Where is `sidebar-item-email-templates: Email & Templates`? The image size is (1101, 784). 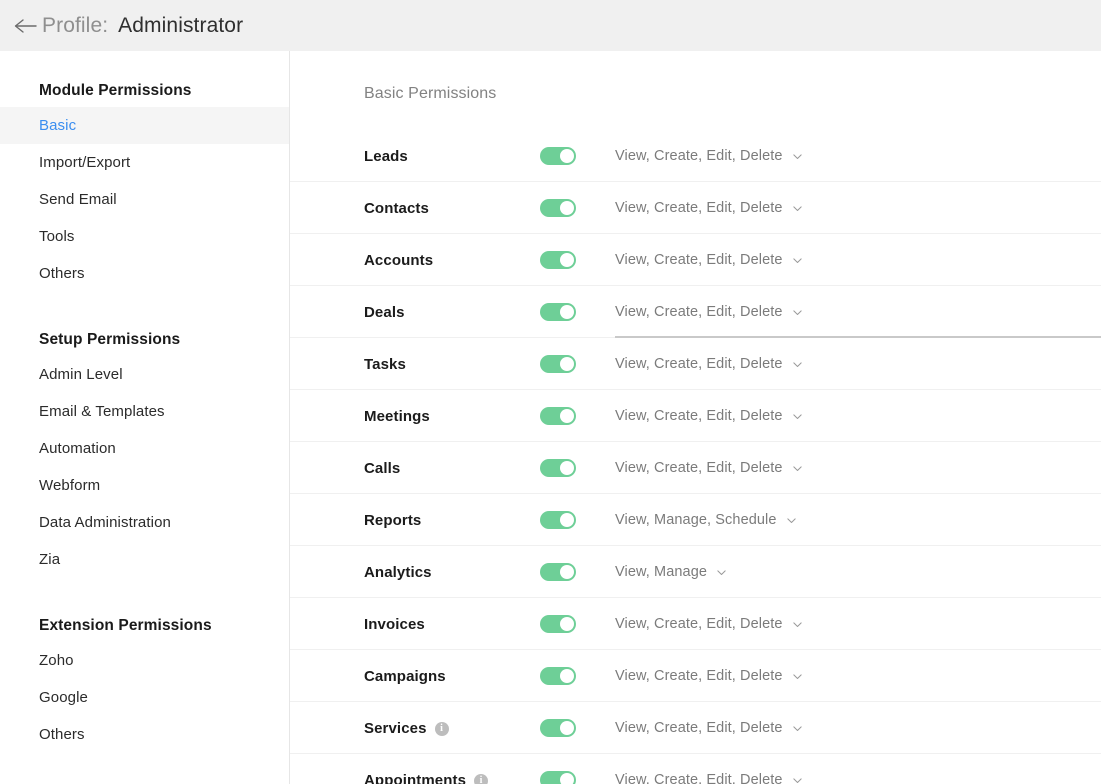 sidebar-item-email-templates: Email & Templates is located at coordinates (144, 411).